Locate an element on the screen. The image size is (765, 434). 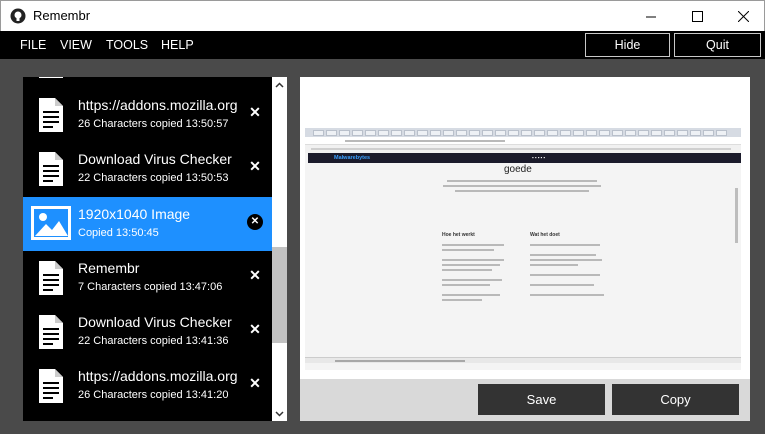
close-button is located at coordinates (742, 16).